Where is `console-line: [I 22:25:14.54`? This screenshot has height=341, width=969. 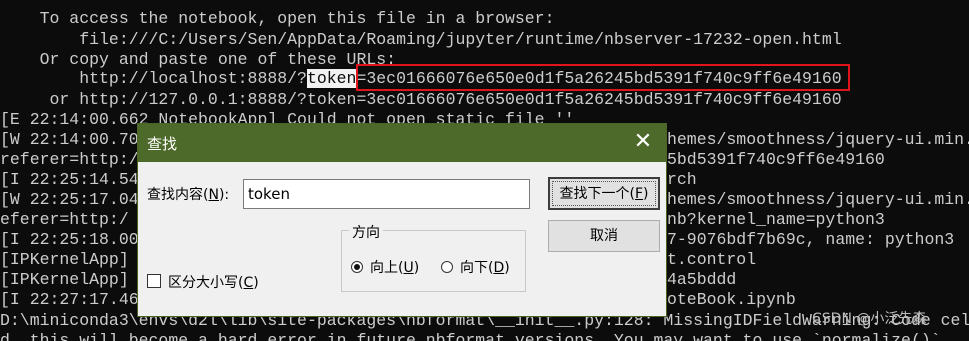
console-line: [I 22:25:14.54 is located at coordinates (69, 179).